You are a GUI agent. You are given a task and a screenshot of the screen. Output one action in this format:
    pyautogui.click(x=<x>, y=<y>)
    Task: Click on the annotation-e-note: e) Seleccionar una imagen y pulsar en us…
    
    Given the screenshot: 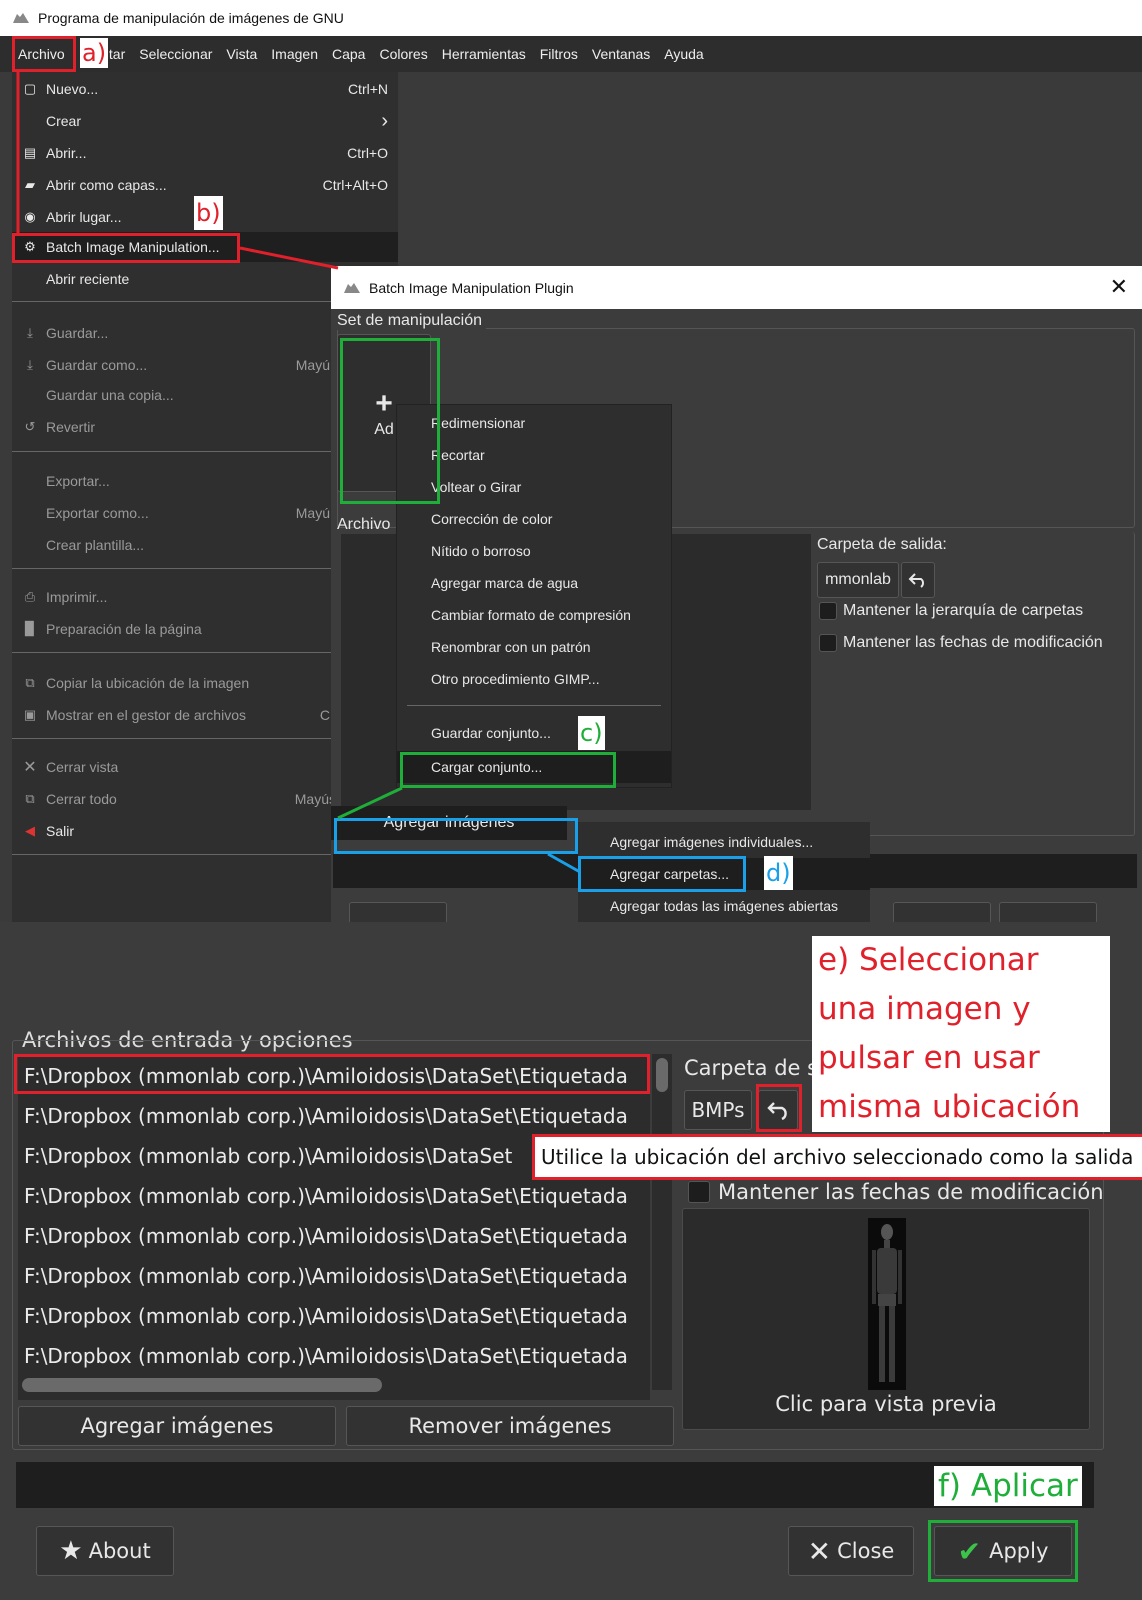 What is the action you would take?
    pyautogui.click(x=961, y=1034)
    